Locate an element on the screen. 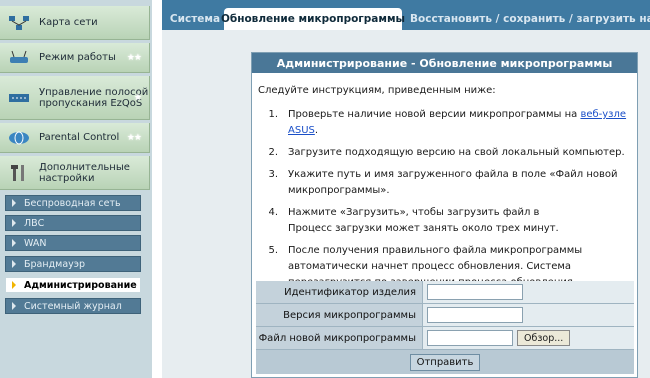  submit-button: Отправить is located at coordinates (445, 362).